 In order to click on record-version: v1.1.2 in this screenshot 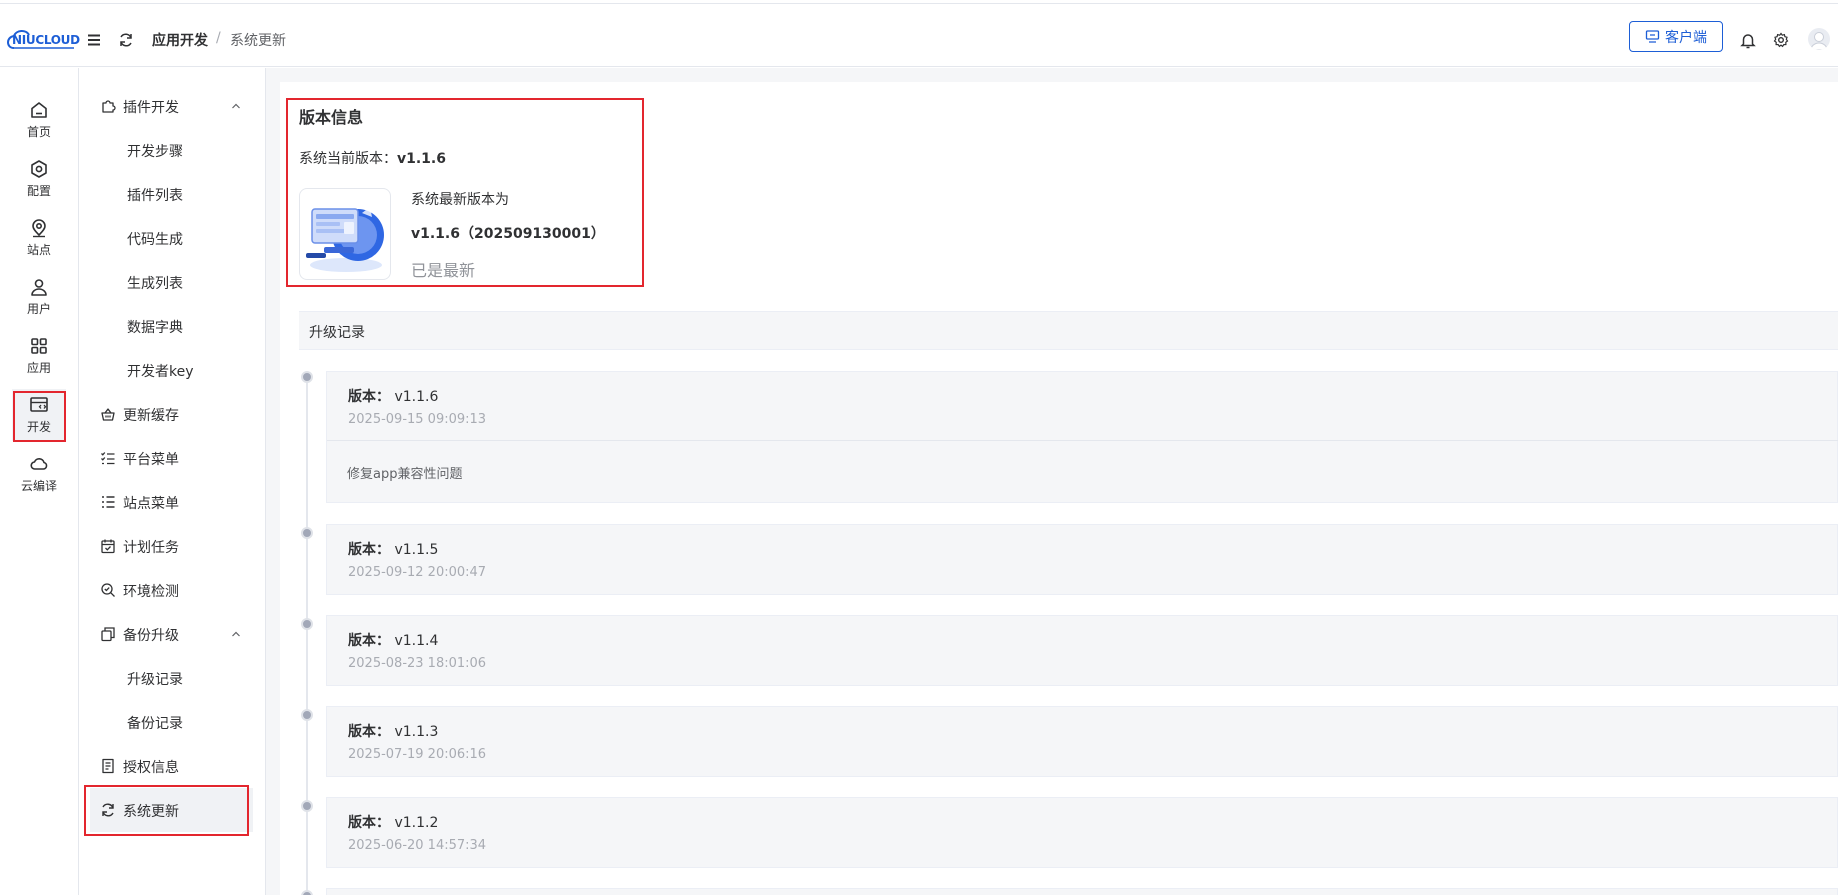, I will do `click(416, 823)`.